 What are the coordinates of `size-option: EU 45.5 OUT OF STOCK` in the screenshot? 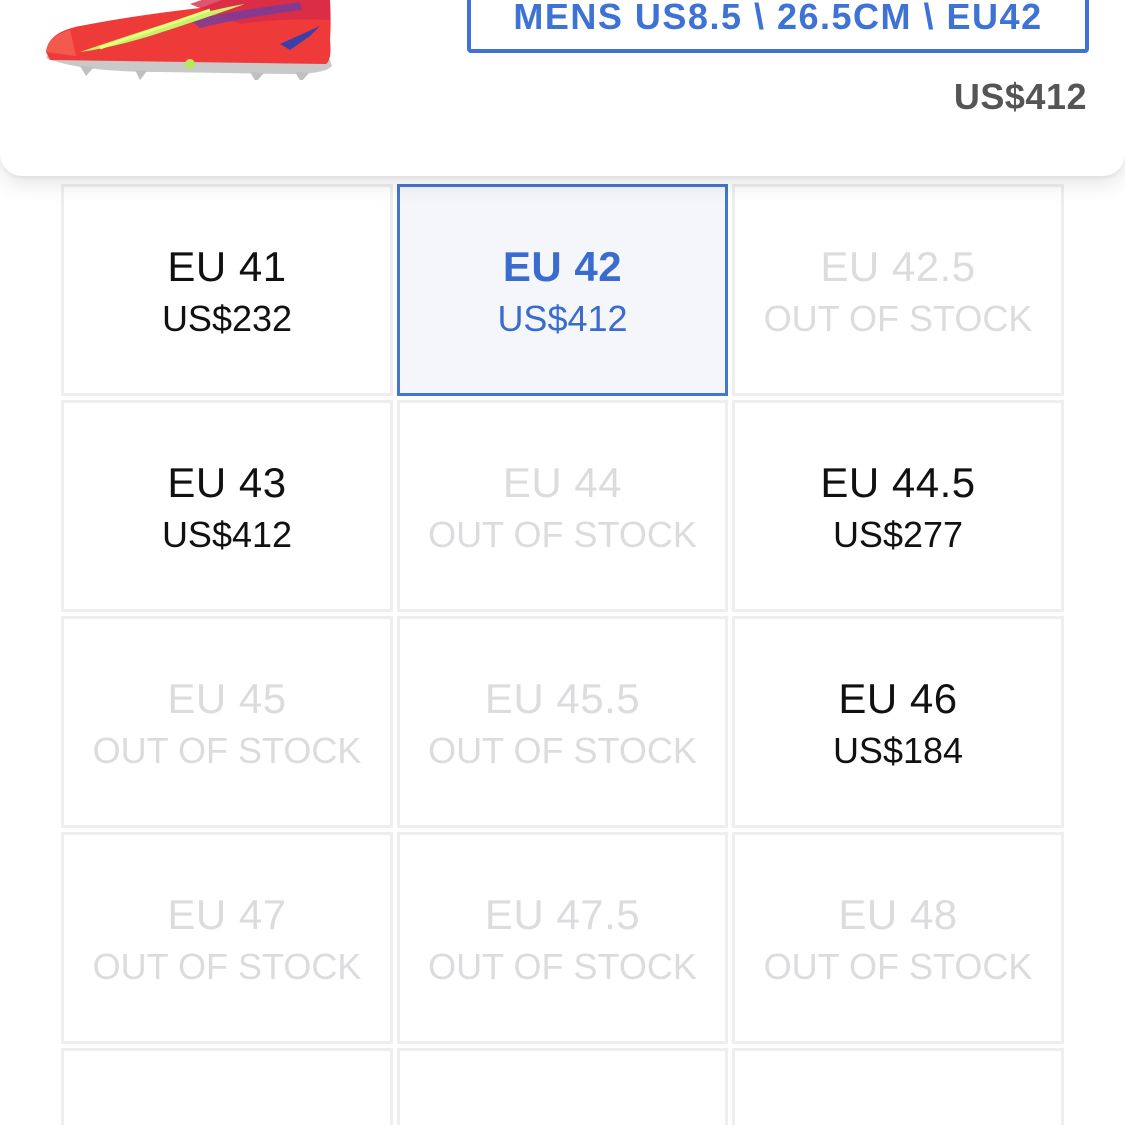 It's located at (562, 722).